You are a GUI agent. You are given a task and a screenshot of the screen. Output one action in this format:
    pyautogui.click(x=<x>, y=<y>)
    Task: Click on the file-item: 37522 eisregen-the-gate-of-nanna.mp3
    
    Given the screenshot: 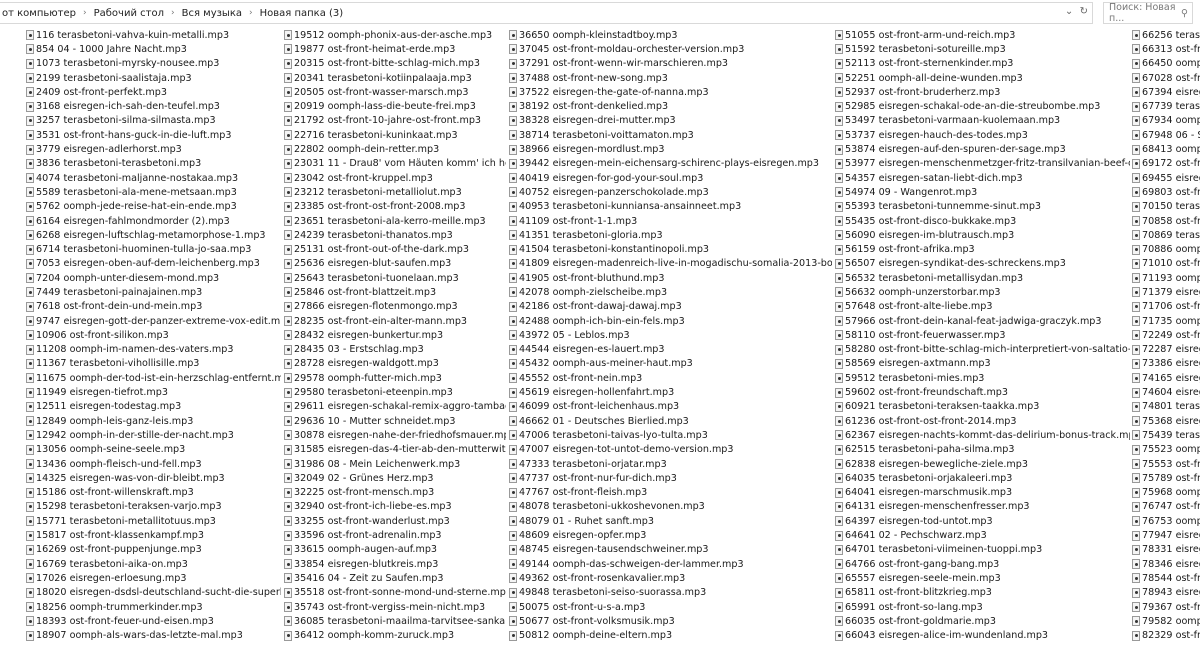 What is the action you would take?
    pyautogui.click(x=670, y=92)
    